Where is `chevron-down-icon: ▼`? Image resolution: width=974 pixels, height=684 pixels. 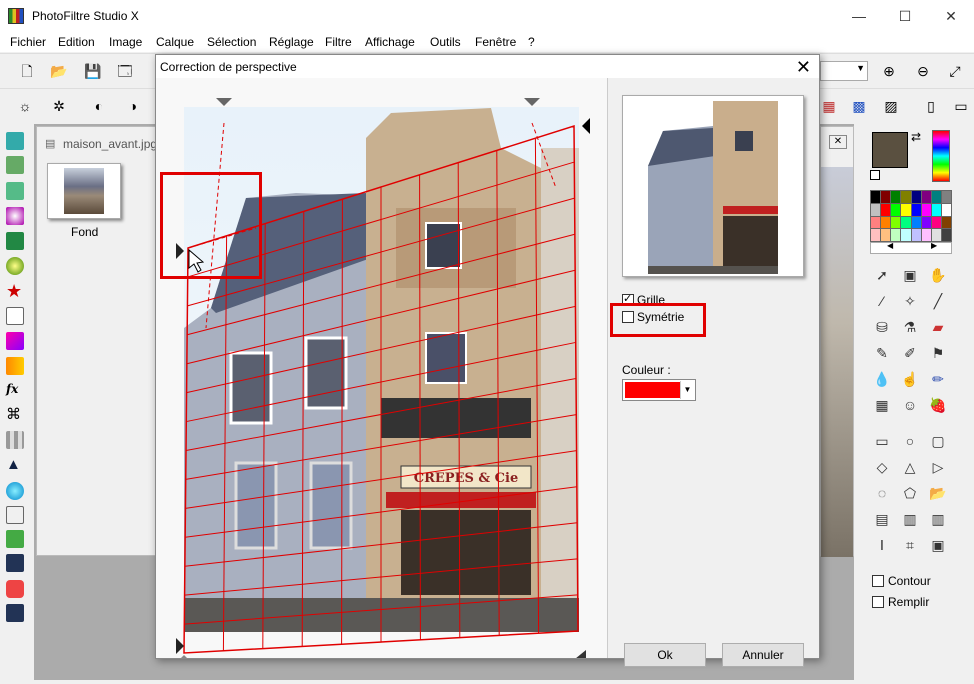 chevron-down-icon: ▼ is located at coordinates (687, 390).